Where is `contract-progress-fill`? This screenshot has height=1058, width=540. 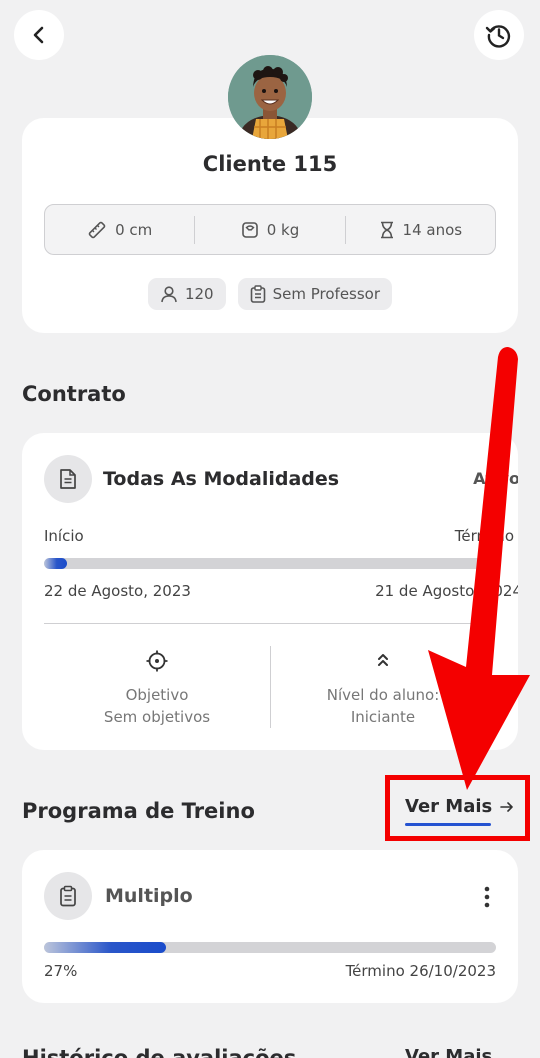 contract-progress-fill is located at coordinates (55, 563).